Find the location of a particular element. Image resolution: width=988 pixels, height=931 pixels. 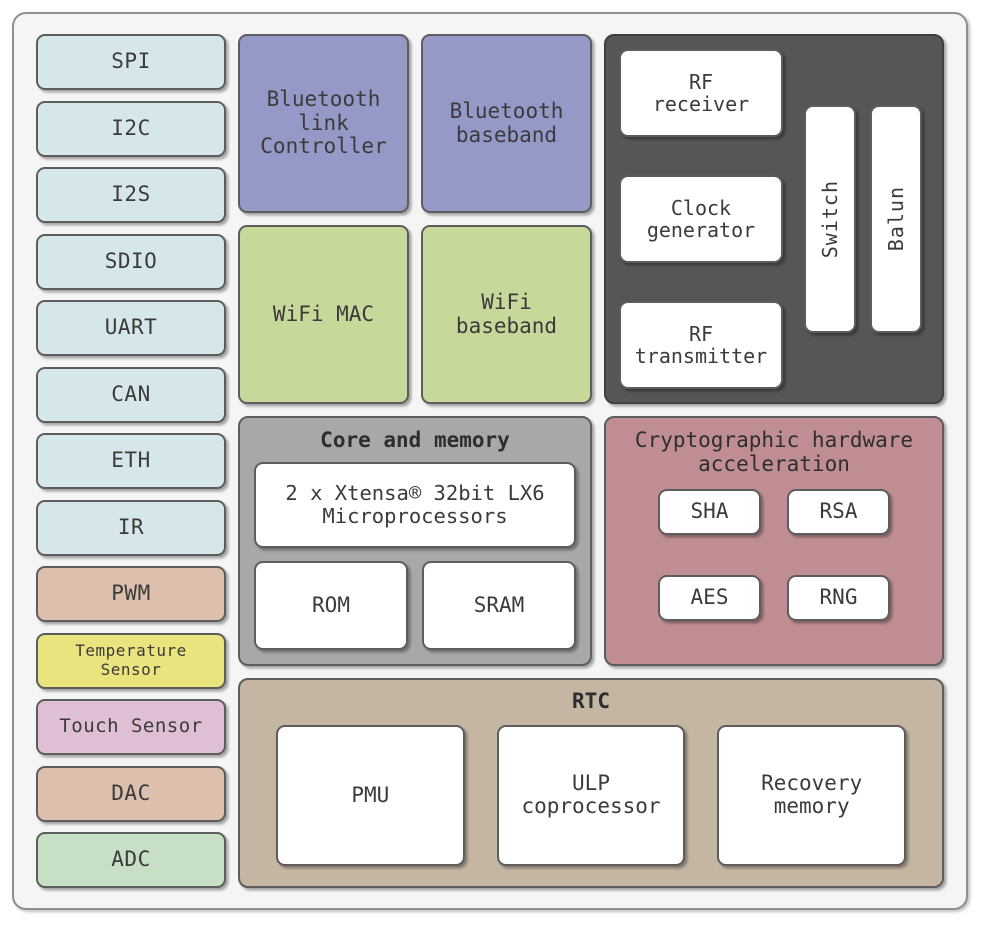

bluetooth-link-controller-block: Bluetooth link Controller is located at coordinates (323, 123).